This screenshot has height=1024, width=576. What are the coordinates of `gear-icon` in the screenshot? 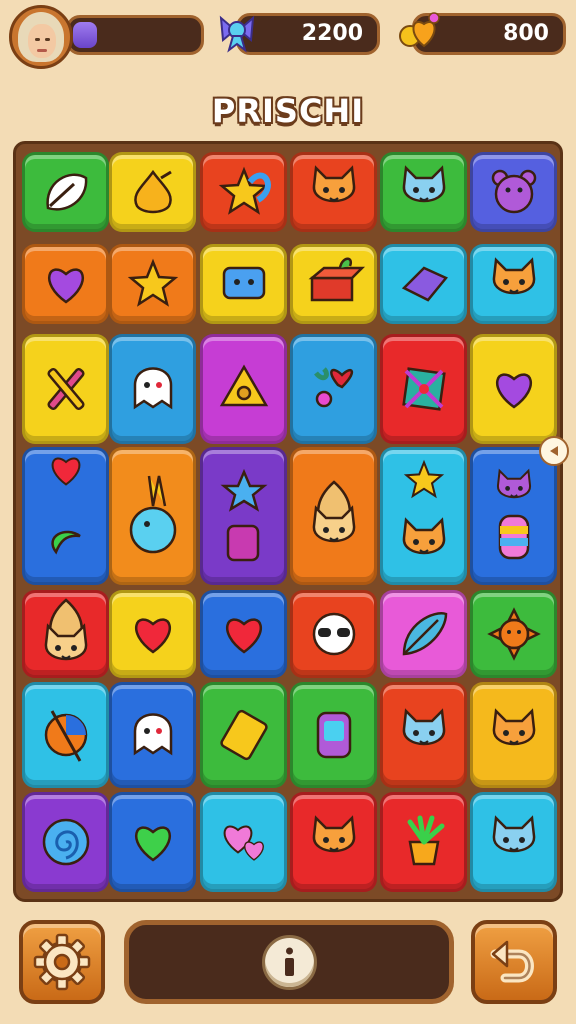 It's located at (62, 962).